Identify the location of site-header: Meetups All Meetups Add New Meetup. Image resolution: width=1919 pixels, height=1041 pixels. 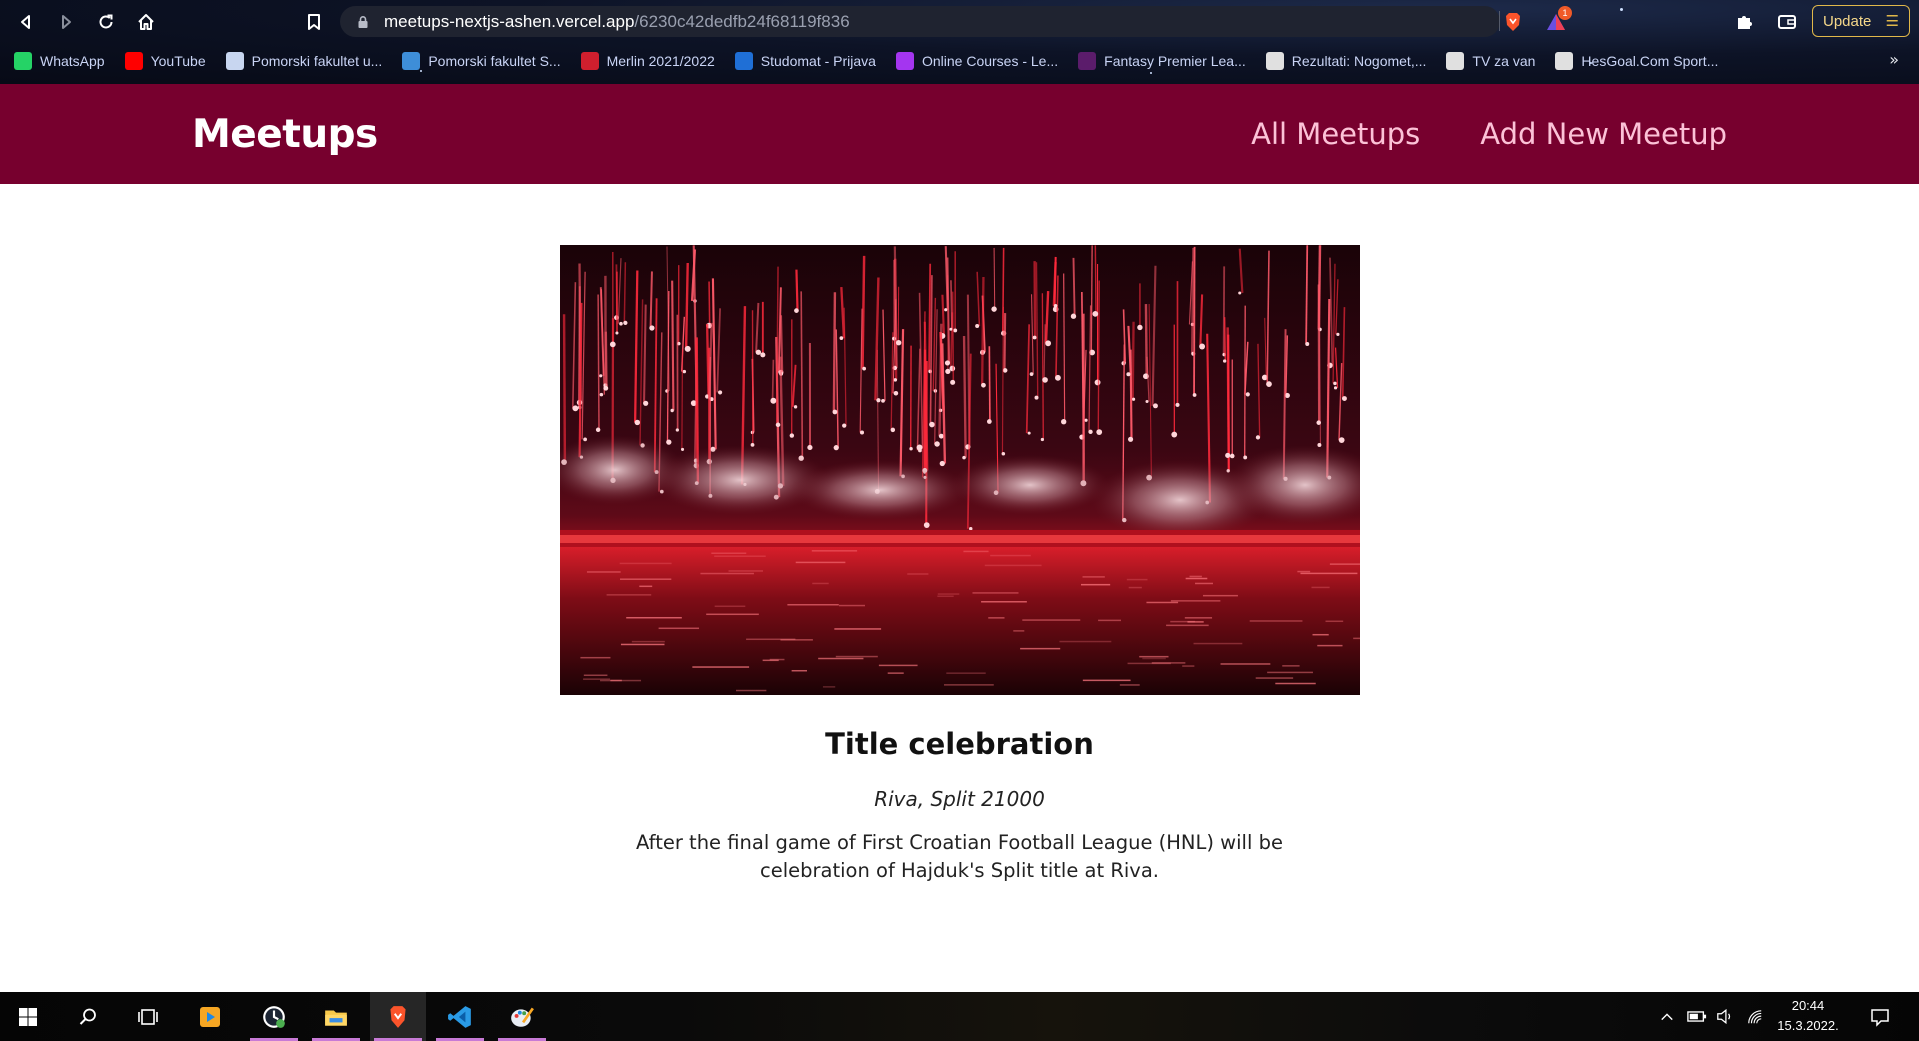
(959, 134).